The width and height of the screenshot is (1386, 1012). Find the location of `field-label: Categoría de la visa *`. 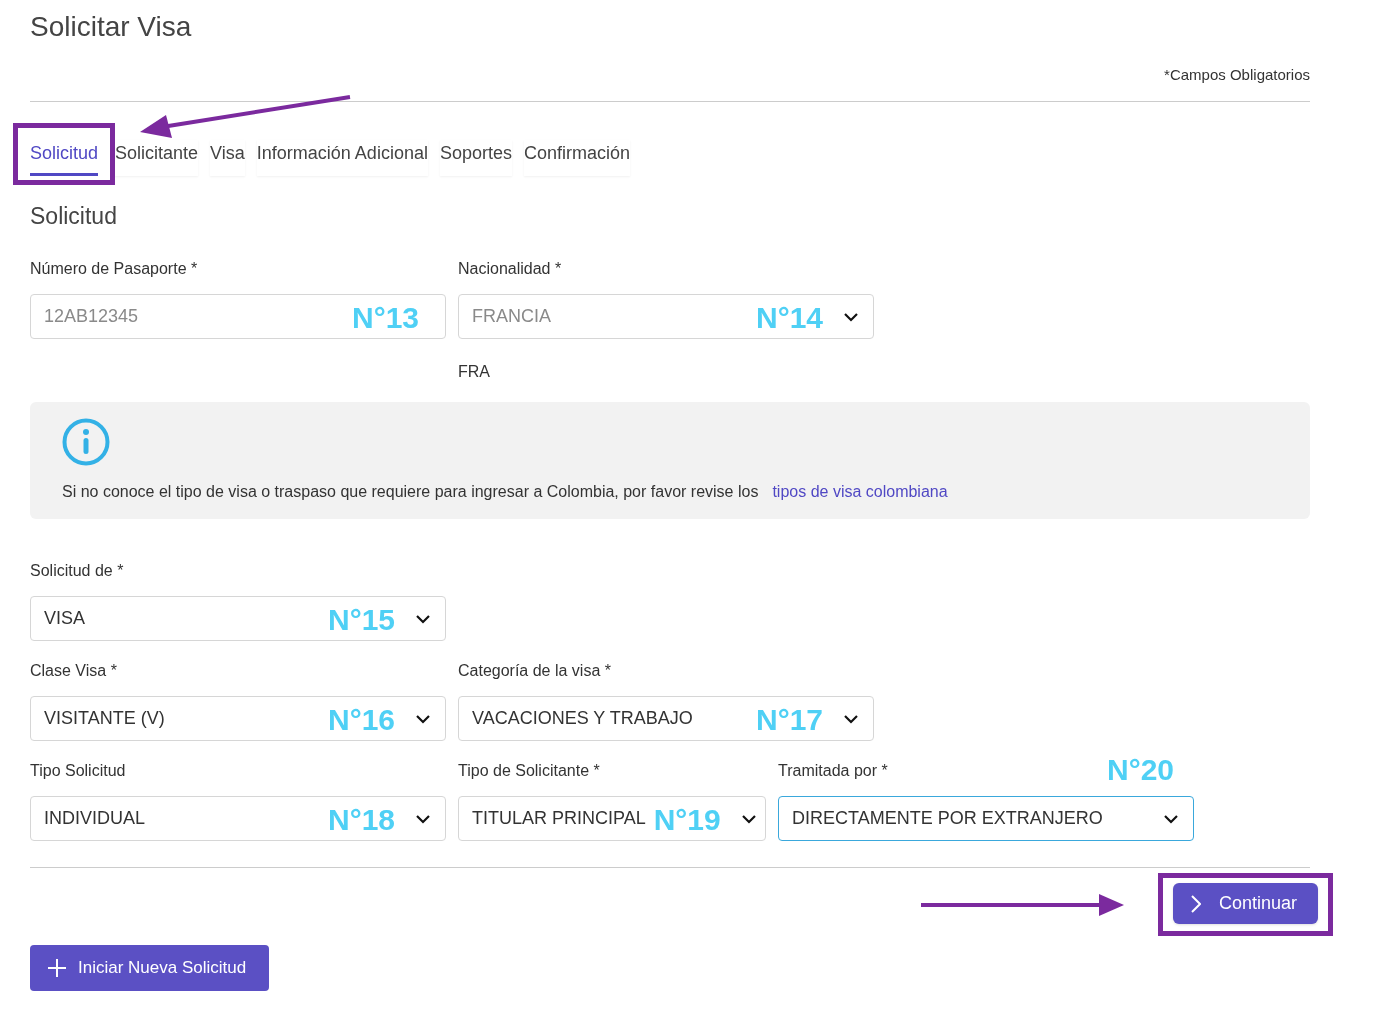

field-label: Categoría de la visa * is located at coordinates (534, 671).